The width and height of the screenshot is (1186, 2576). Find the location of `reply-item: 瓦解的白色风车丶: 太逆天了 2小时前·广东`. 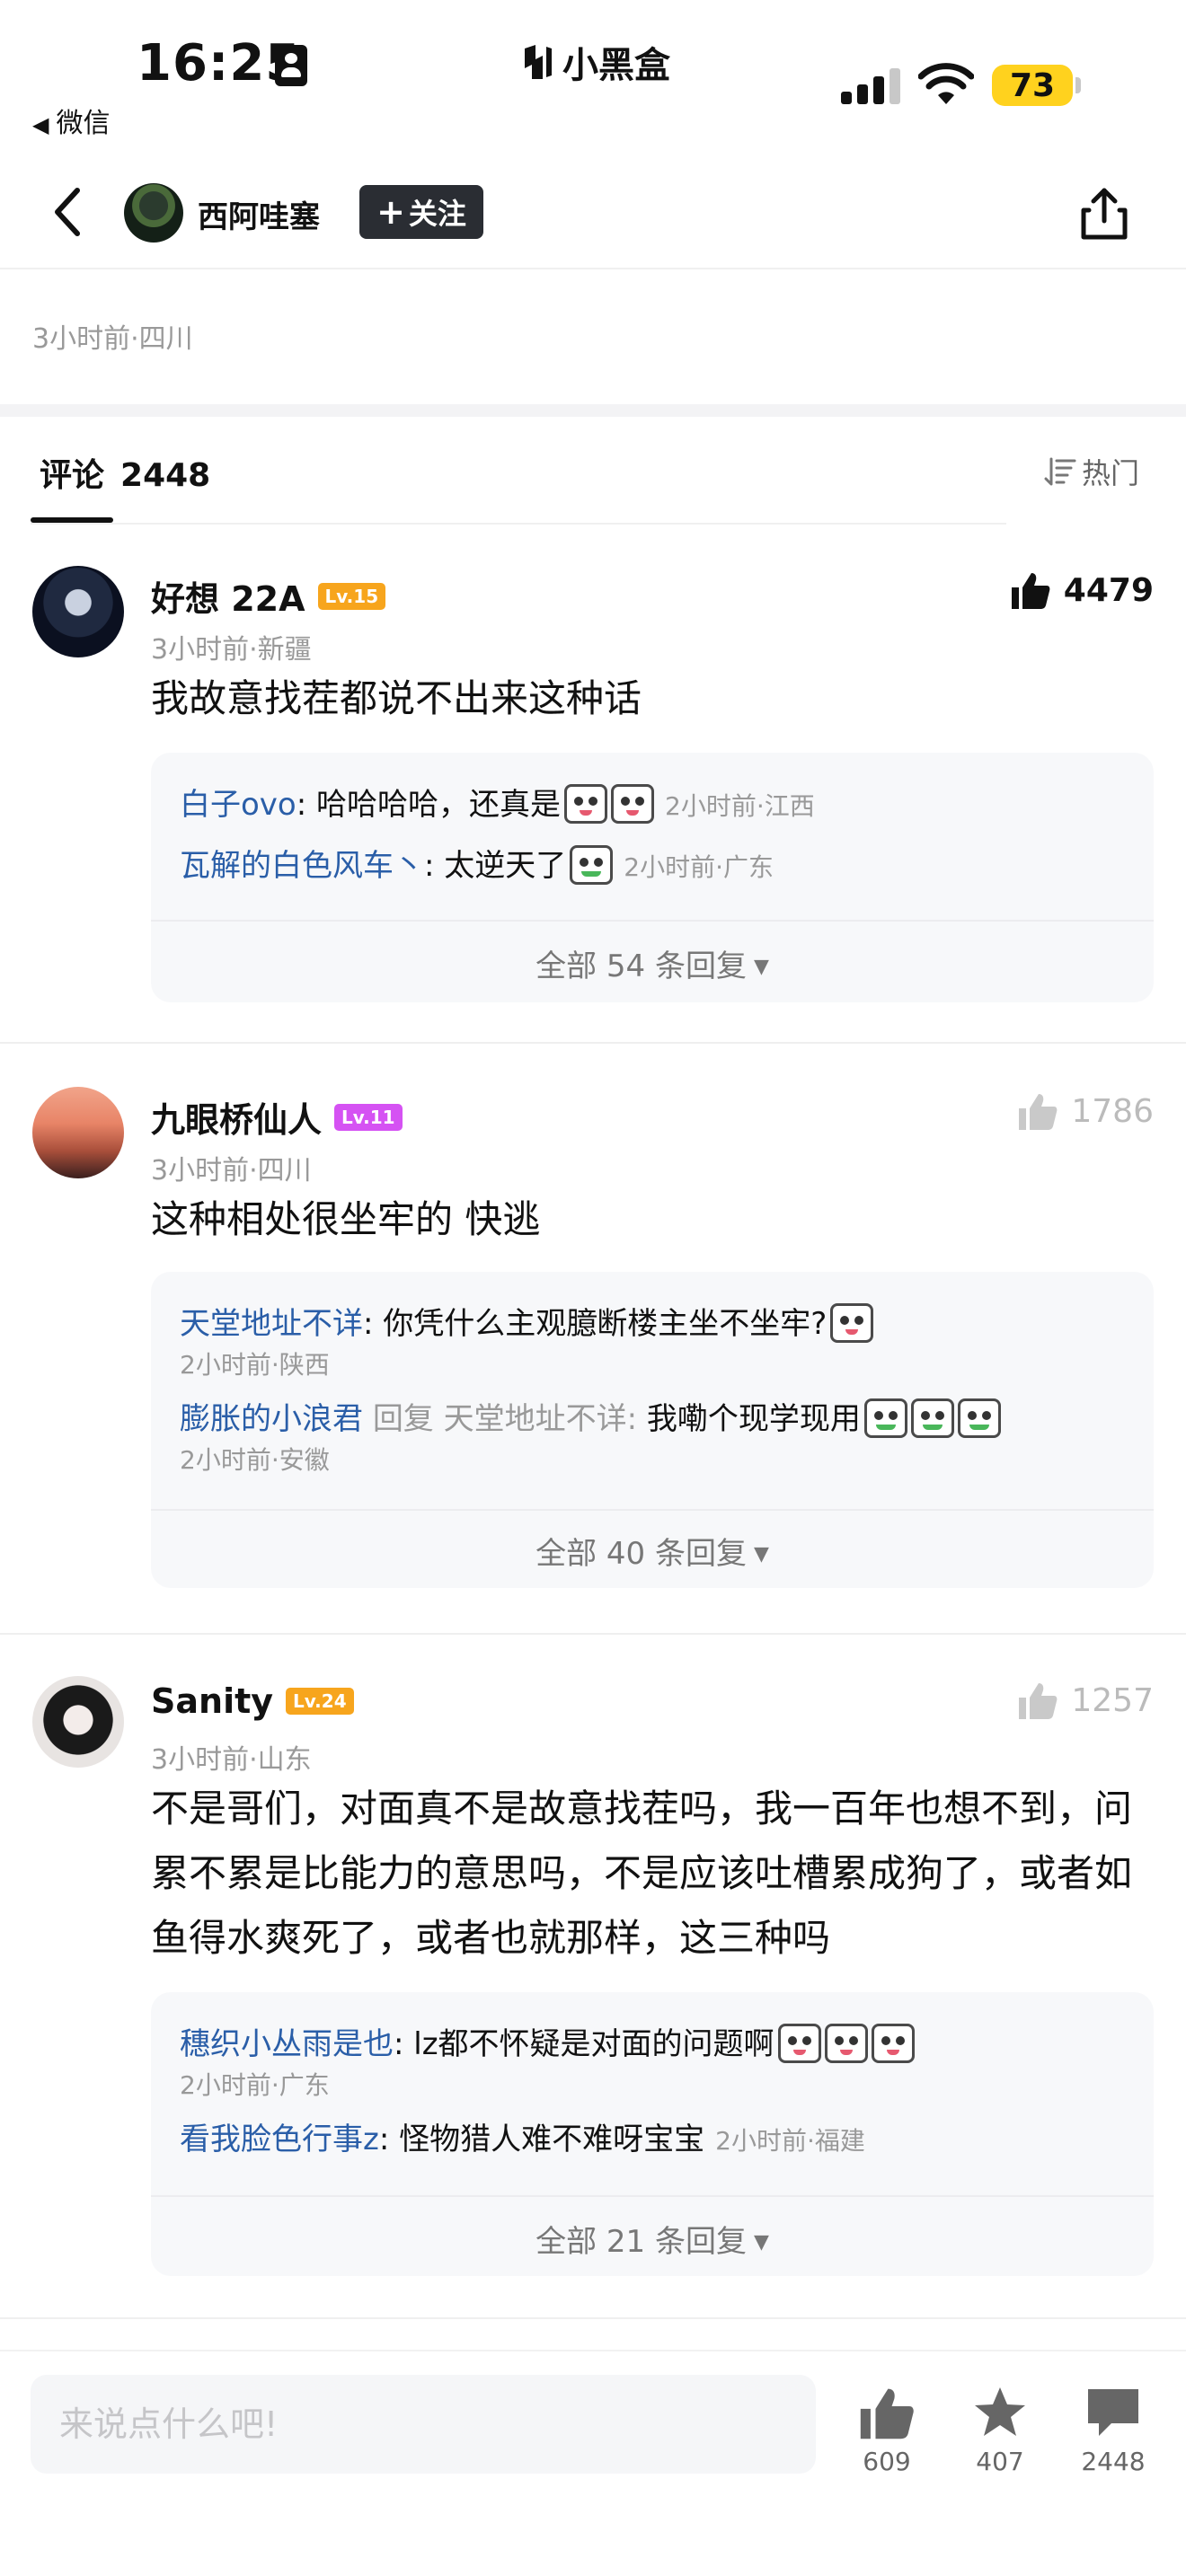

reply-item: 瓦解的白色风车丶: 太逆天了 2小时前·广东 is located at coordinates (477, 864).